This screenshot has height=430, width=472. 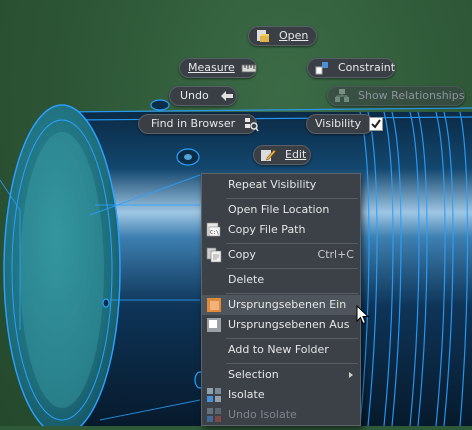 I want to click on menu-item-ursprungsebenen-aus: Ursprungsebenen Aus, so click(x=281, y=325).